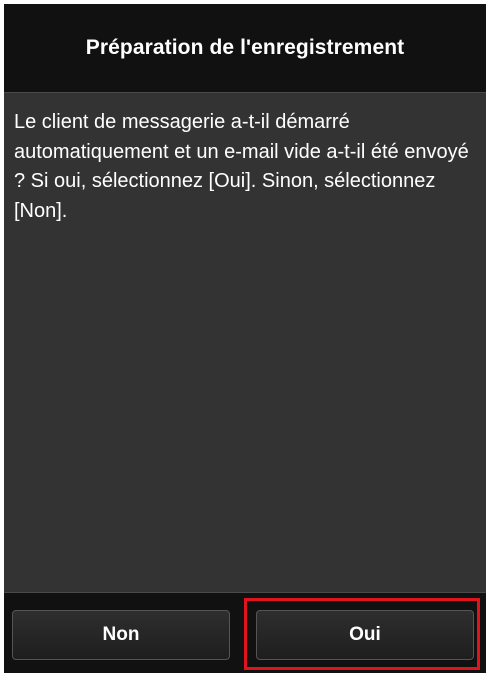  Describe the element at coordinates (365, 635) in the screenshot. I see `yes-button: Oui` at that location.